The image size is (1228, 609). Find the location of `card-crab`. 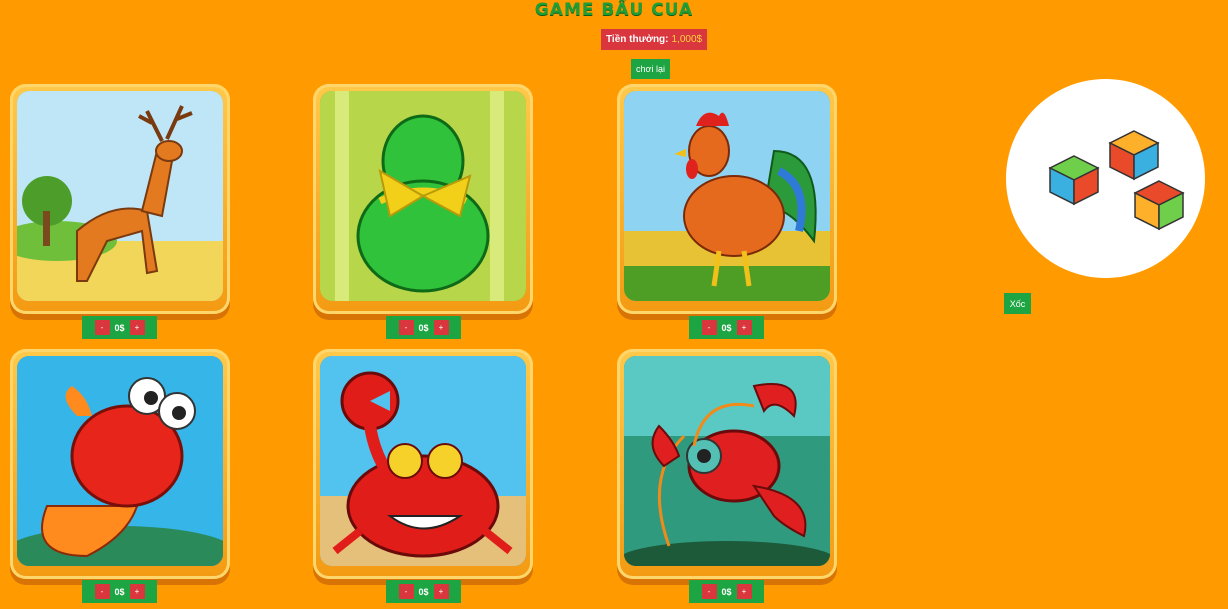

card-crab is located at coordinates (423, 464).